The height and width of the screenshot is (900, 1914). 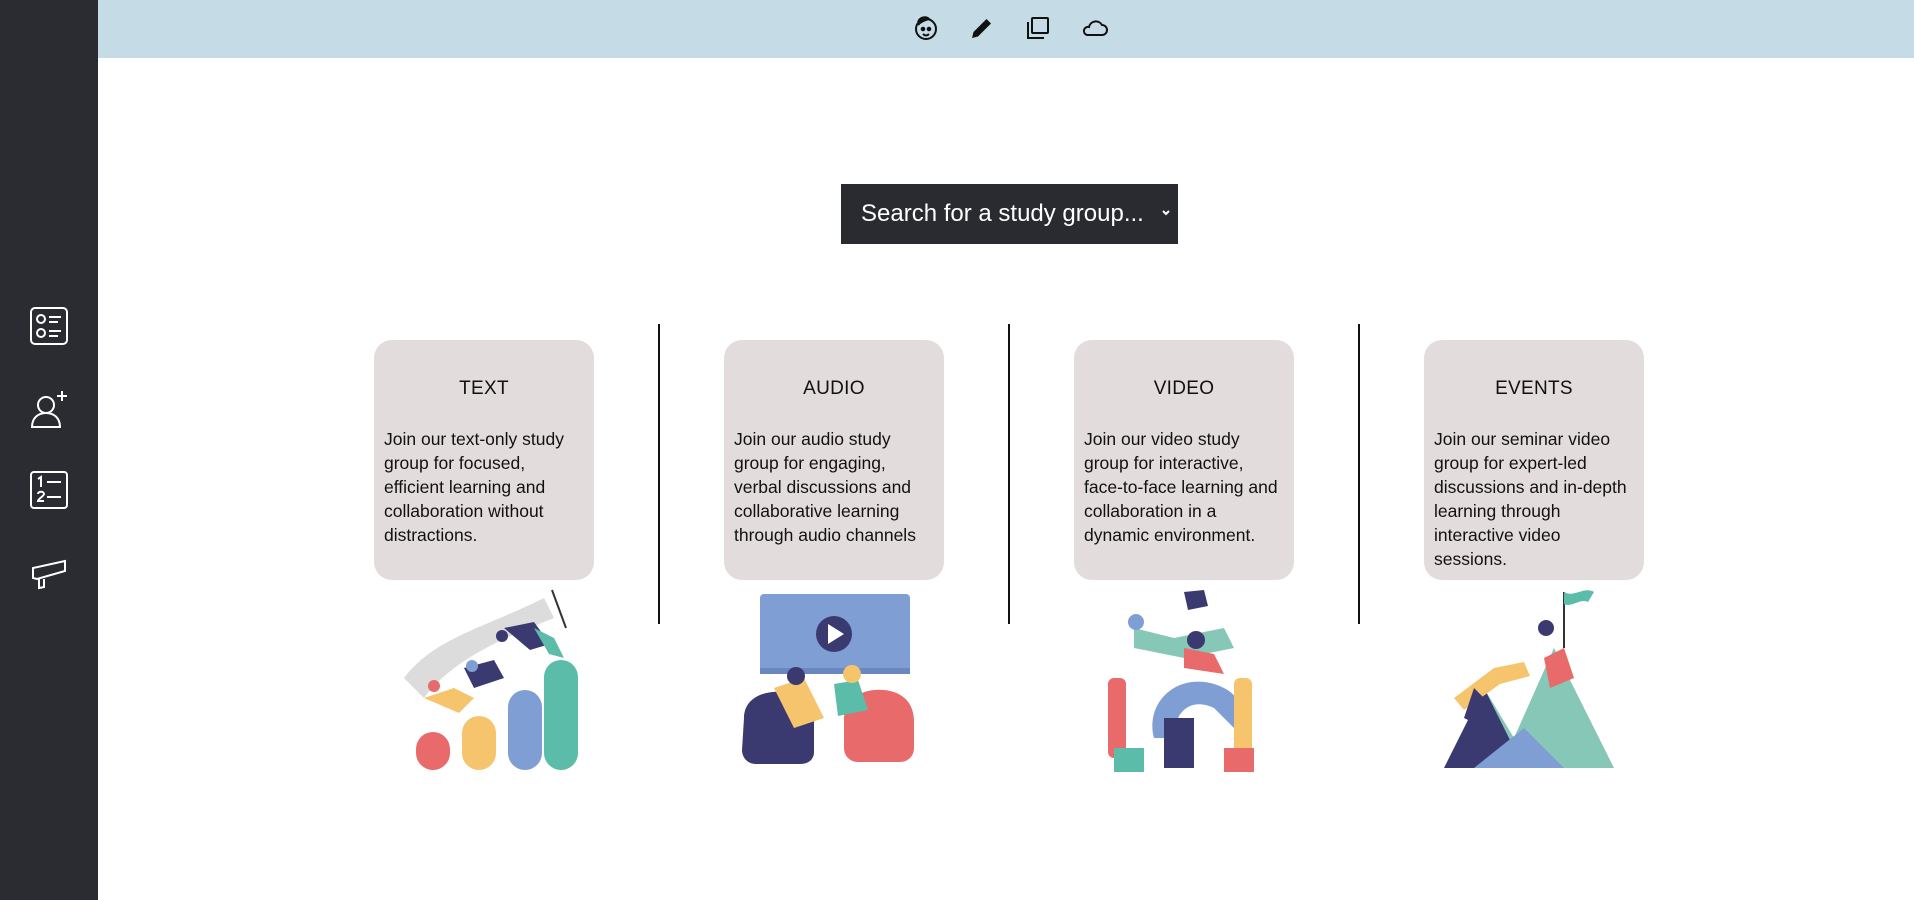 I want to click on face-icon, so click(x=926, y=28).